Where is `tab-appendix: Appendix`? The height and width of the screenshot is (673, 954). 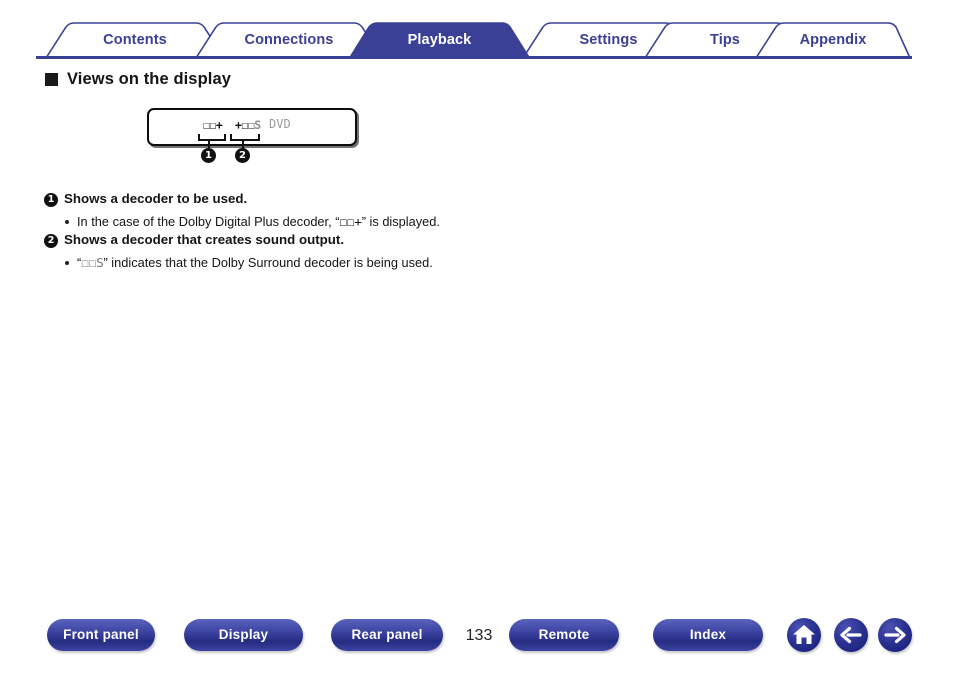 tab-appendix: Appendix is located at coordinates (833, 40).